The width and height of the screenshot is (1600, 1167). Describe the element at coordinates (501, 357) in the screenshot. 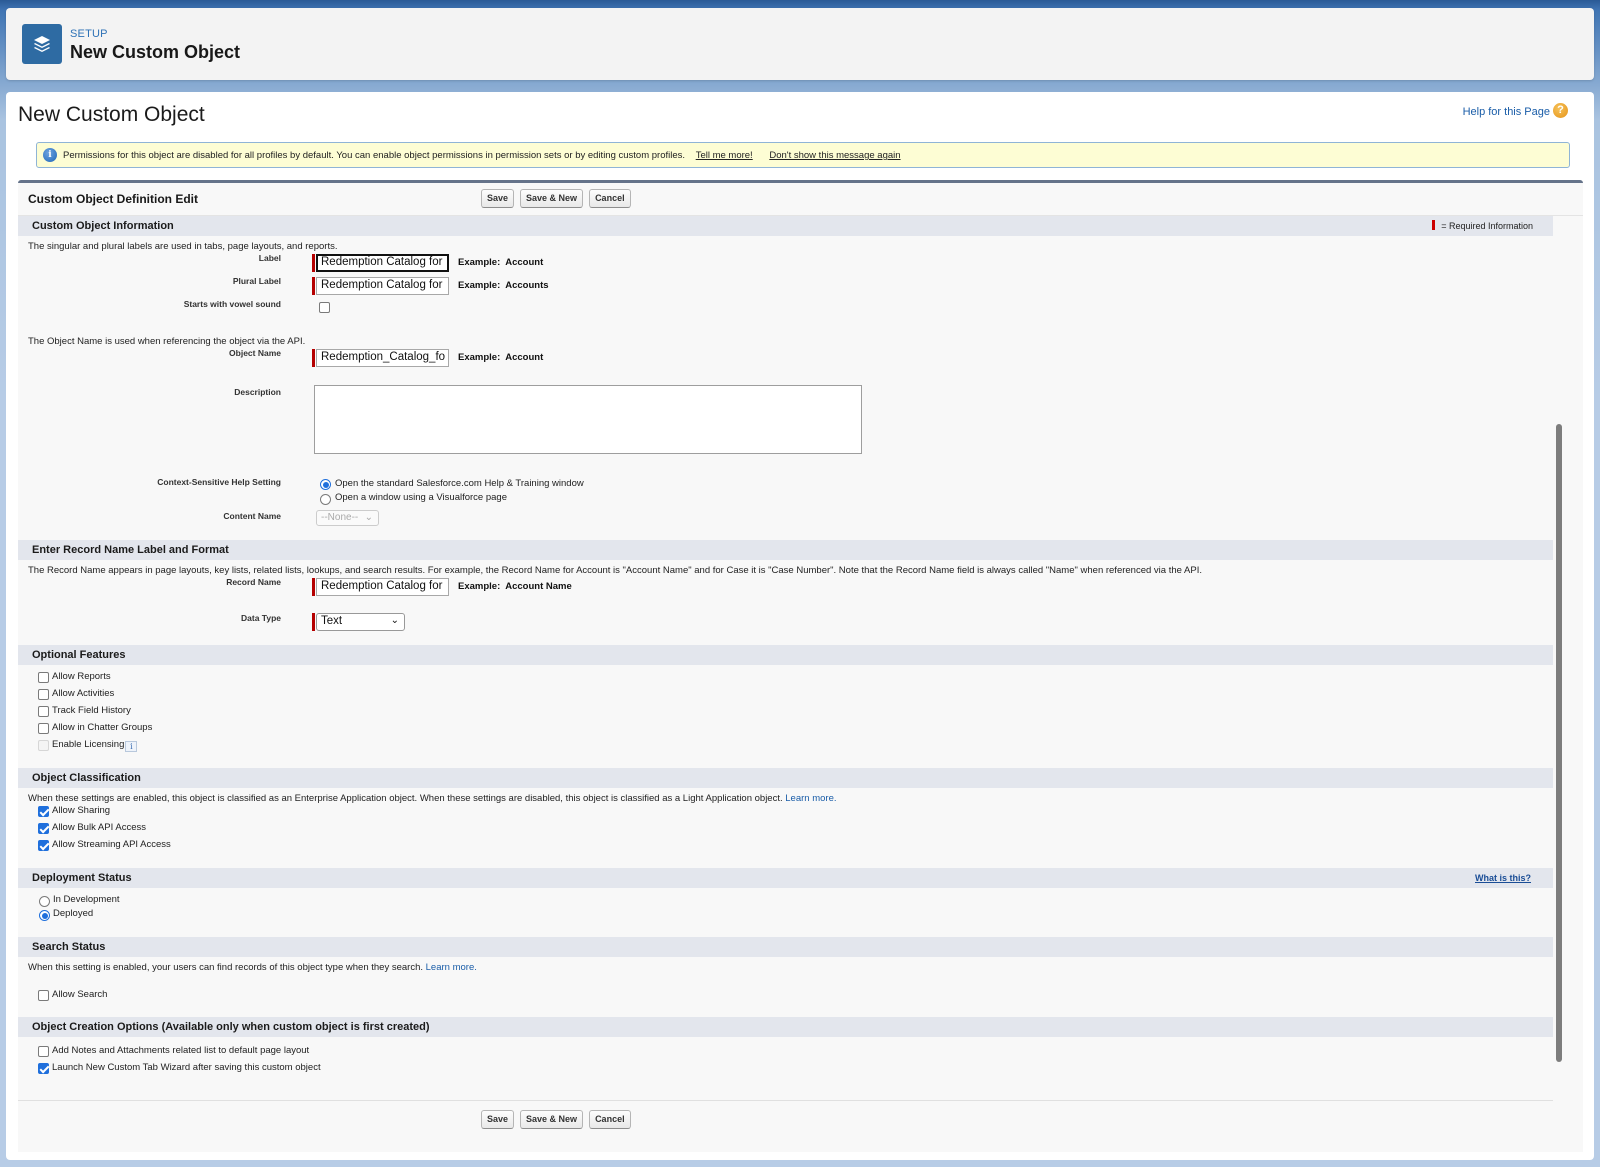

I see `object-name-example: Example: Account` at that location.